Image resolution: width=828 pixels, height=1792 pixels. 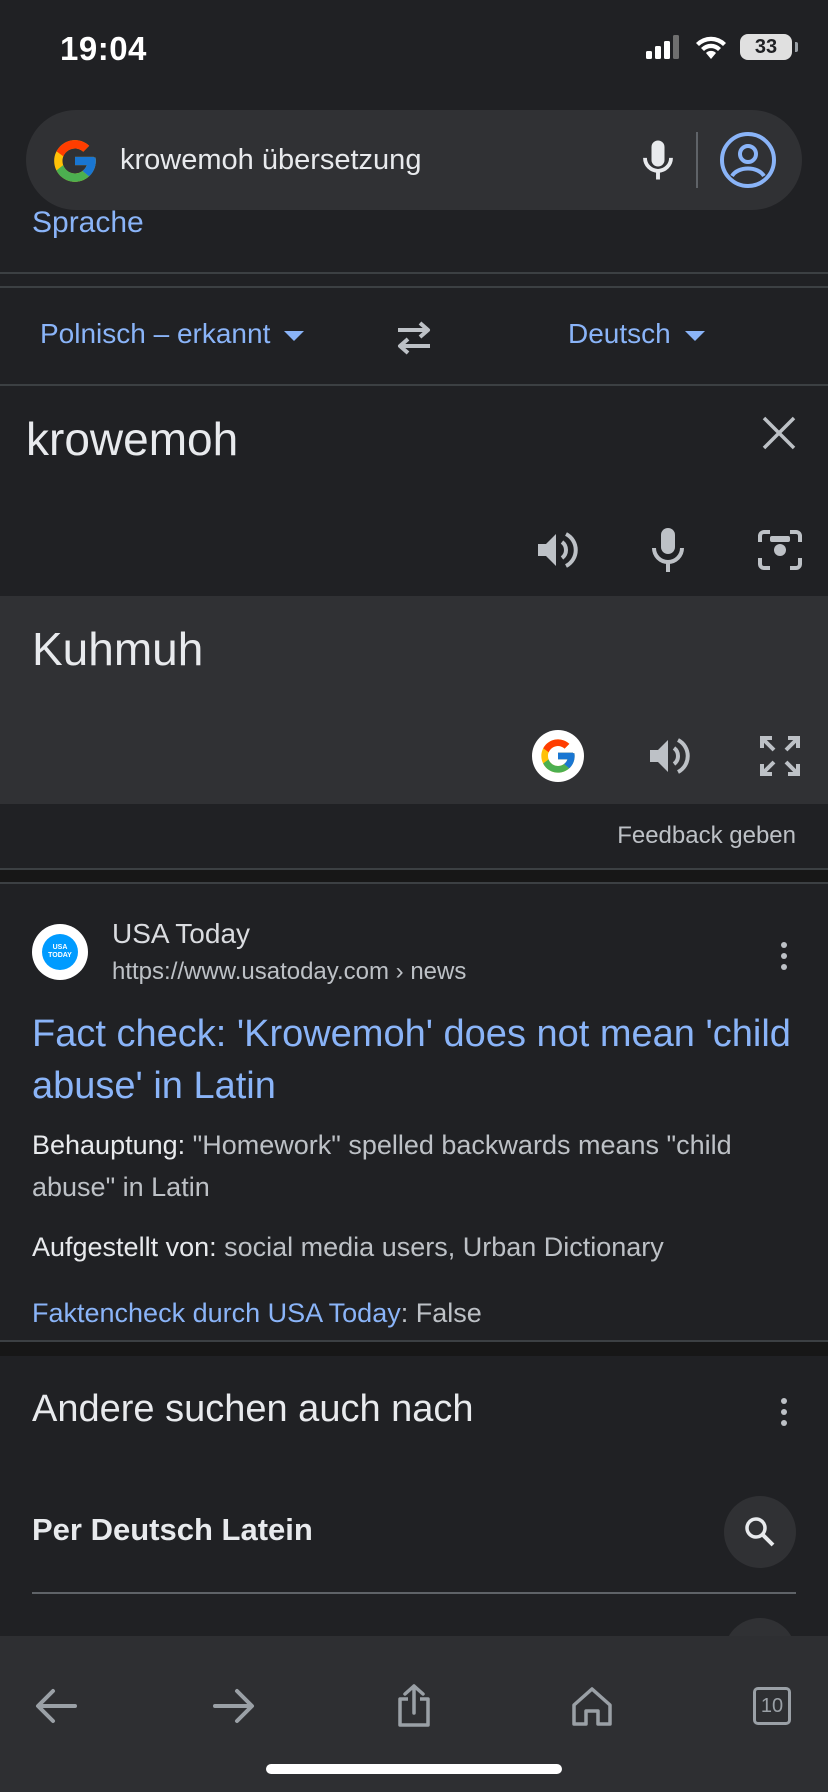 I want to click on search-bar: krowemoh übersetzung, so click(x=414, y=160).